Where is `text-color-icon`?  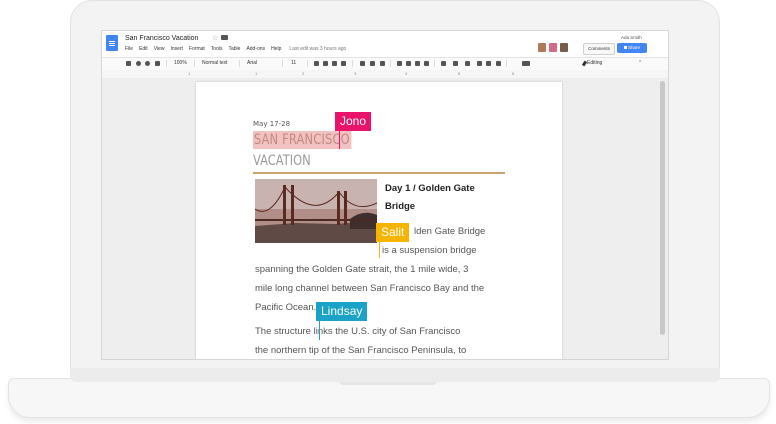 text-color-icon is located at coordinates (343, 63).